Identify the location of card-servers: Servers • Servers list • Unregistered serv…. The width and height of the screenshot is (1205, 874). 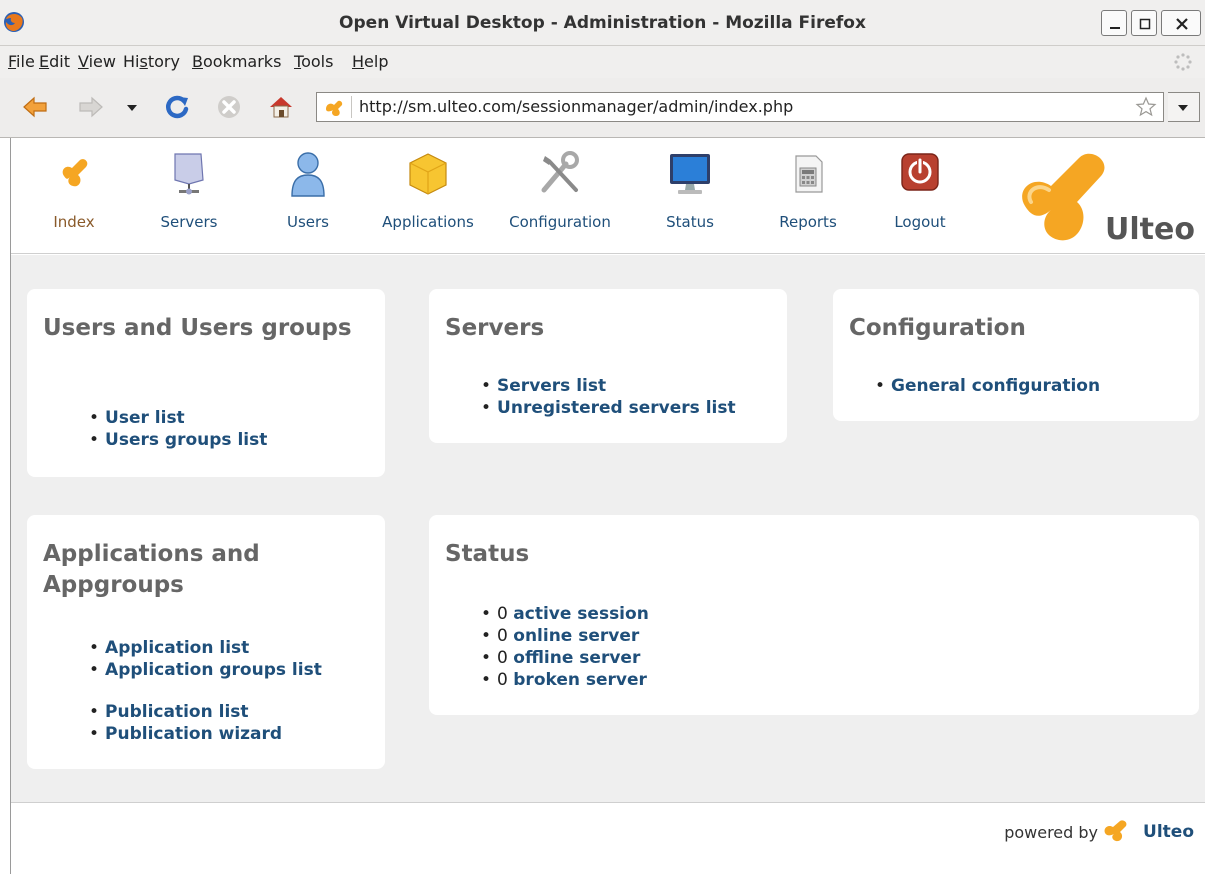
(608, 366).